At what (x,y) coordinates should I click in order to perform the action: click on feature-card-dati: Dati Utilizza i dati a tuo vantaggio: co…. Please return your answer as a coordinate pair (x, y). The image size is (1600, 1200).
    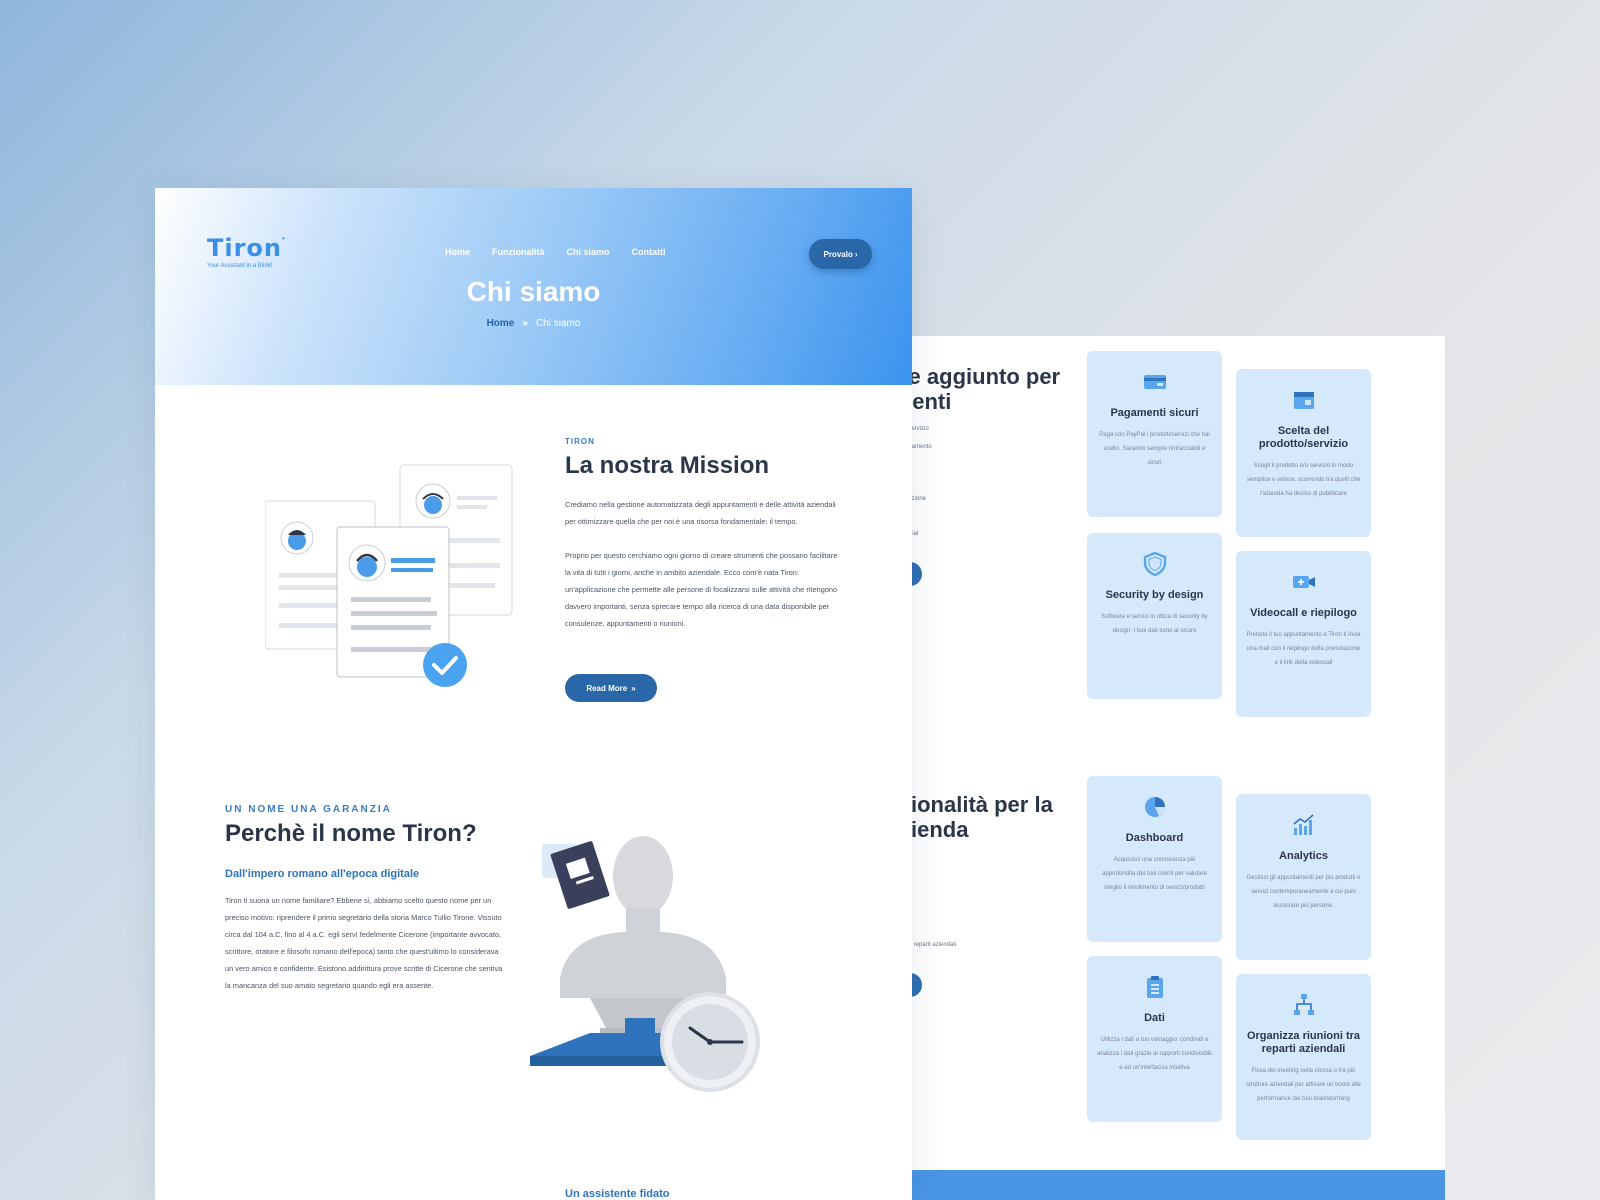
    Looking at the image, I should click on (1154, 1039).